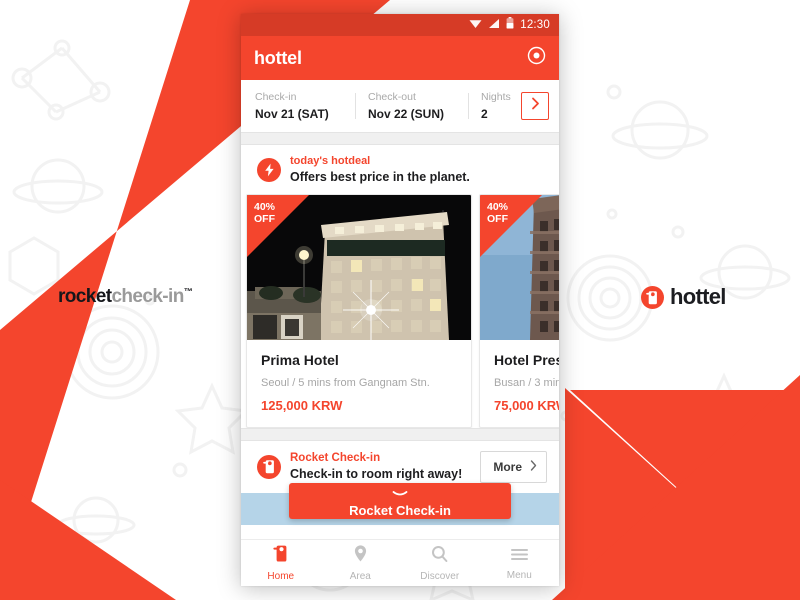  I want to click on more-button-label: More, so click(507, 466).